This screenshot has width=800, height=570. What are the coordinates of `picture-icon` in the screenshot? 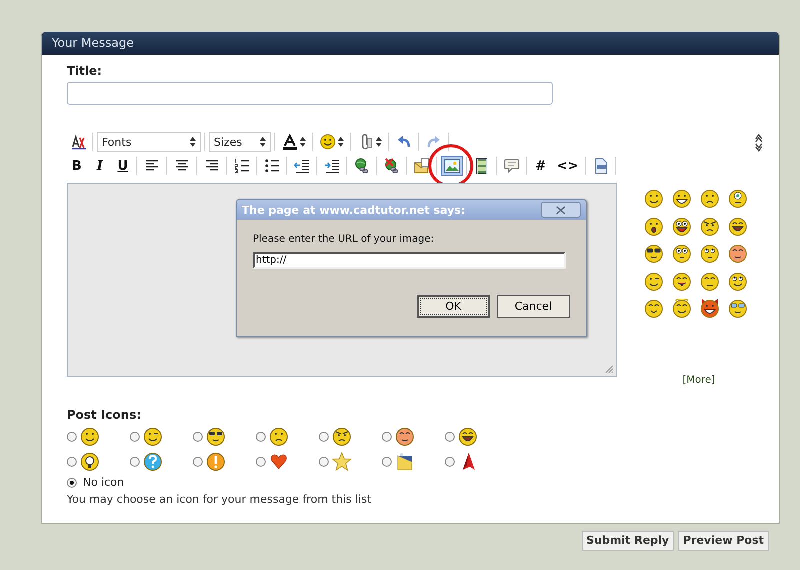 It's located at (405, 462).